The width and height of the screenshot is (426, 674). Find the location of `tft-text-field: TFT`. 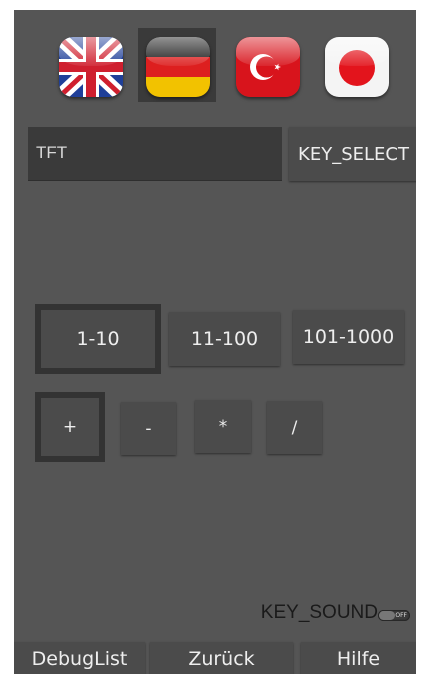

tft-text-field: TFT is located at coordinates (155, 154).